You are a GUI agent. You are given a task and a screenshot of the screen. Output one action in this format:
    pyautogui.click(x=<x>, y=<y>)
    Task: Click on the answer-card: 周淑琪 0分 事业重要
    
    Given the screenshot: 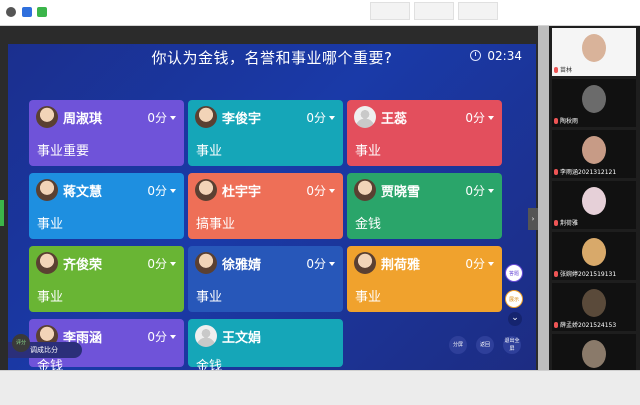 What is the action you would take?
    pyautogui.click(x=106, y=133)
    